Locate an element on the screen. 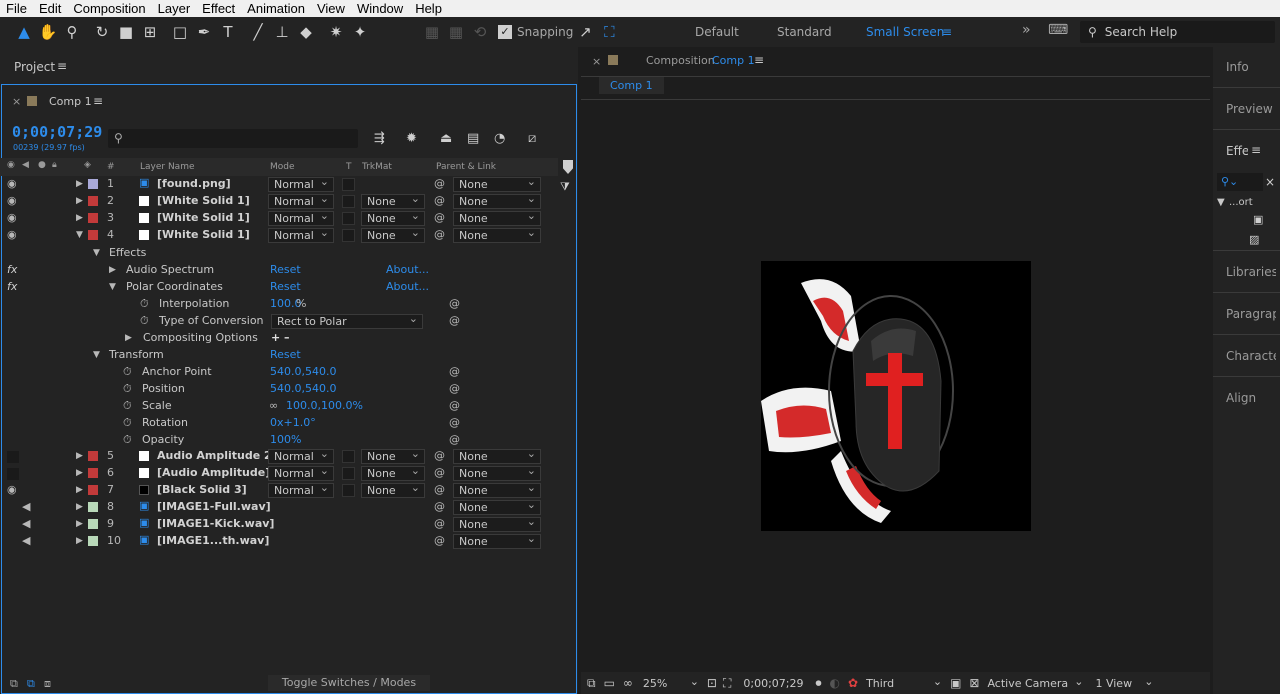 The image size is (1280, 694). layer-name: [White Solid 1] is located at coordinates (203, 234).